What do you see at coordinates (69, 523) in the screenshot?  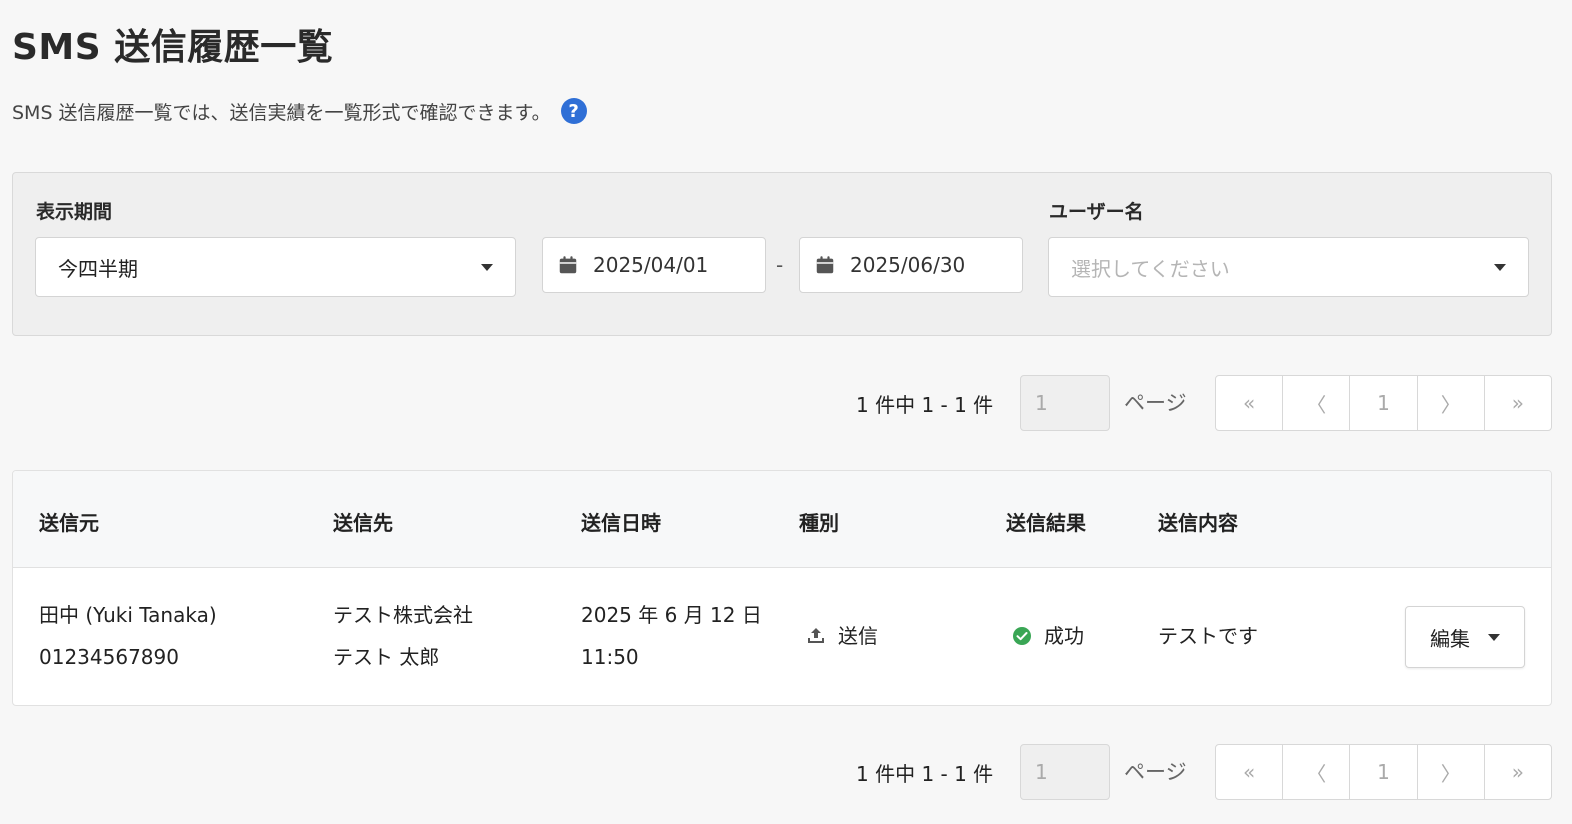 I see `header-sender: 送信元` at bounding box center [69, 523].